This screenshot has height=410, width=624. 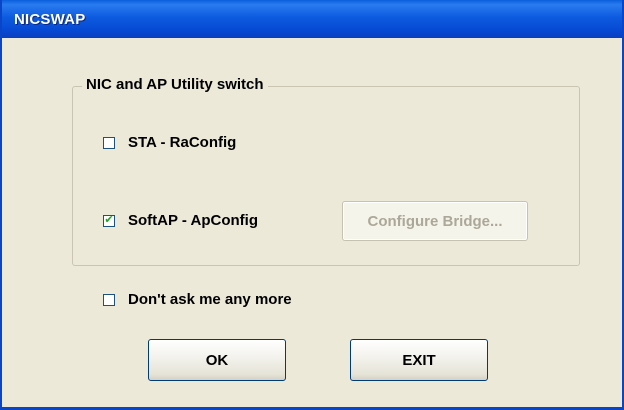 What do you see at coordinates (419, 360) in the screenshot?
I see `exit-button: EXIT` at bounding box center [419, 360].